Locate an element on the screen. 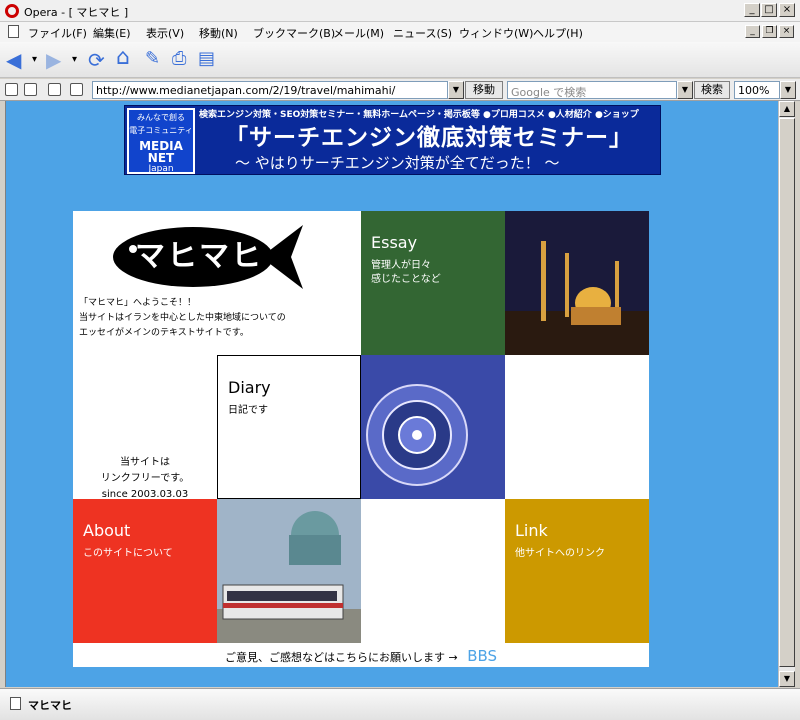 This screenshot has width=800, height=720. scroll-up-button: ▲ is located at coordinates (787, 109).